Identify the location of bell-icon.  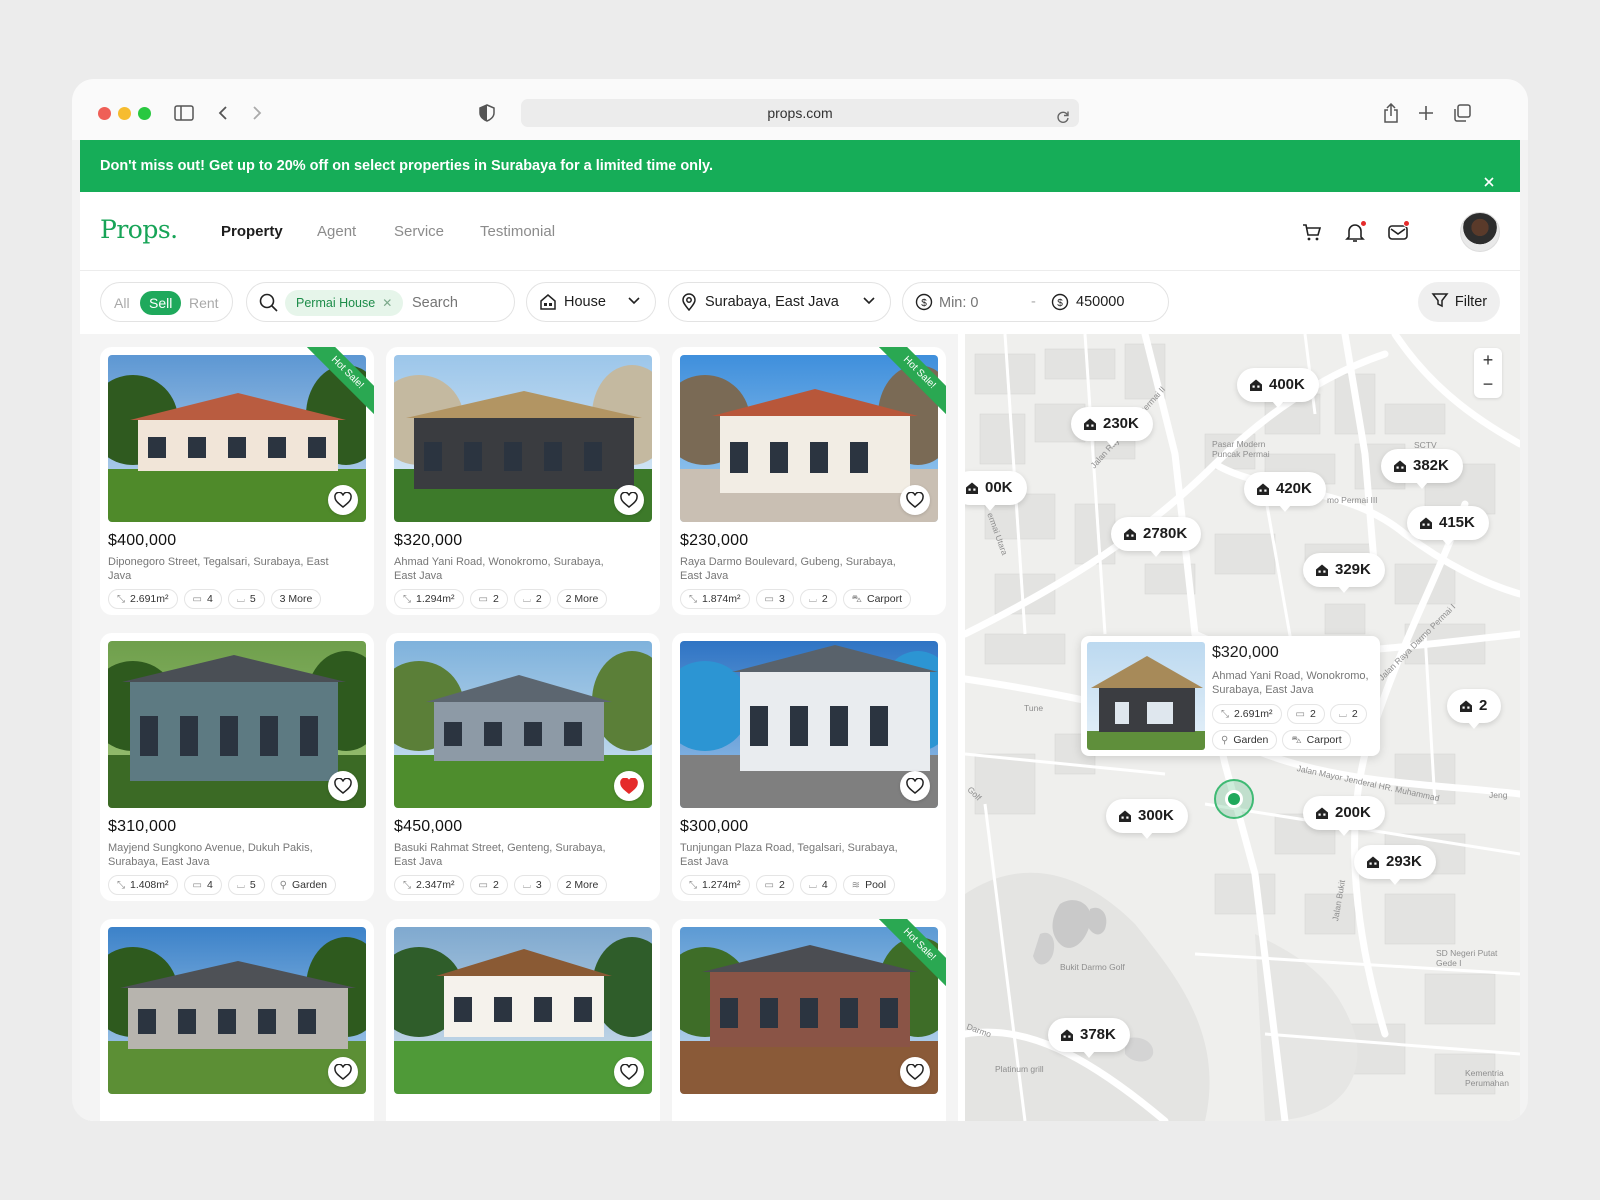
(1355, 231).